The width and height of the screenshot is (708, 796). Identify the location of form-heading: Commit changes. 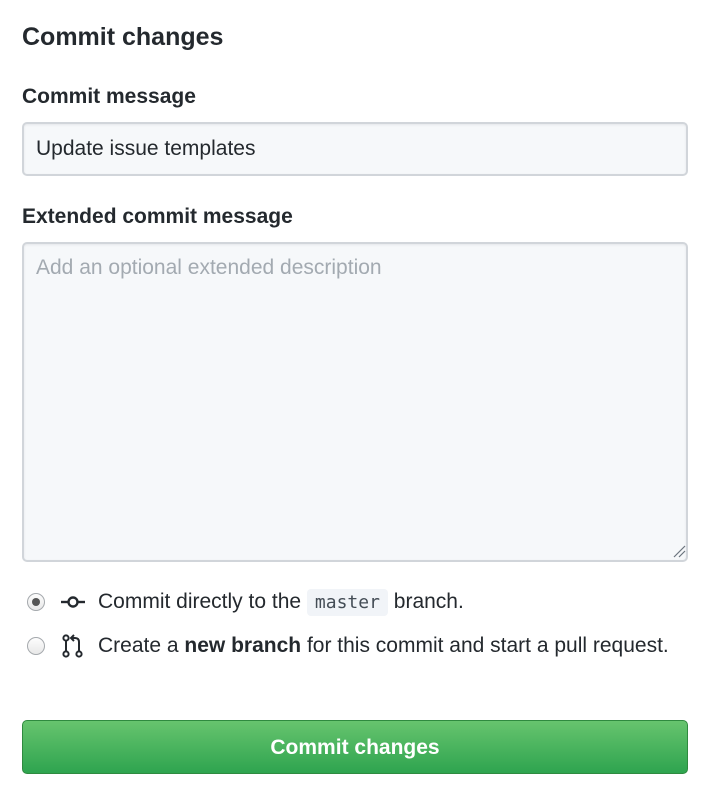
(123, 37).